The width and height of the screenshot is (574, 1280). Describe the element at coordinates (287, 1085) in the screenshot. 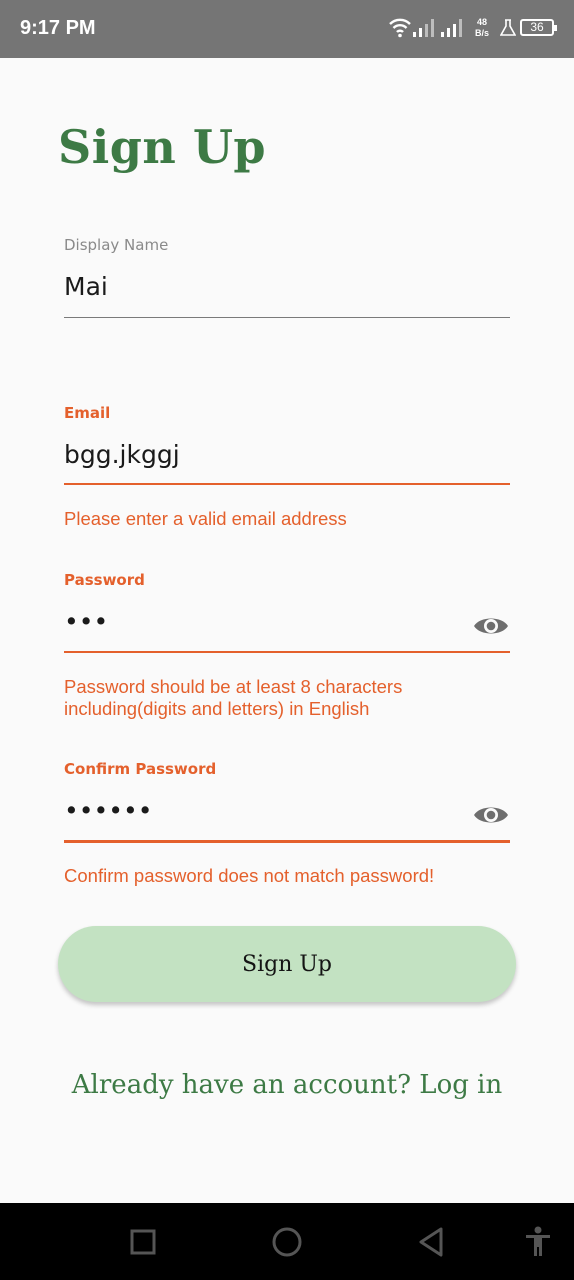

I see `login-link: Already have an account? Log in` at that location.